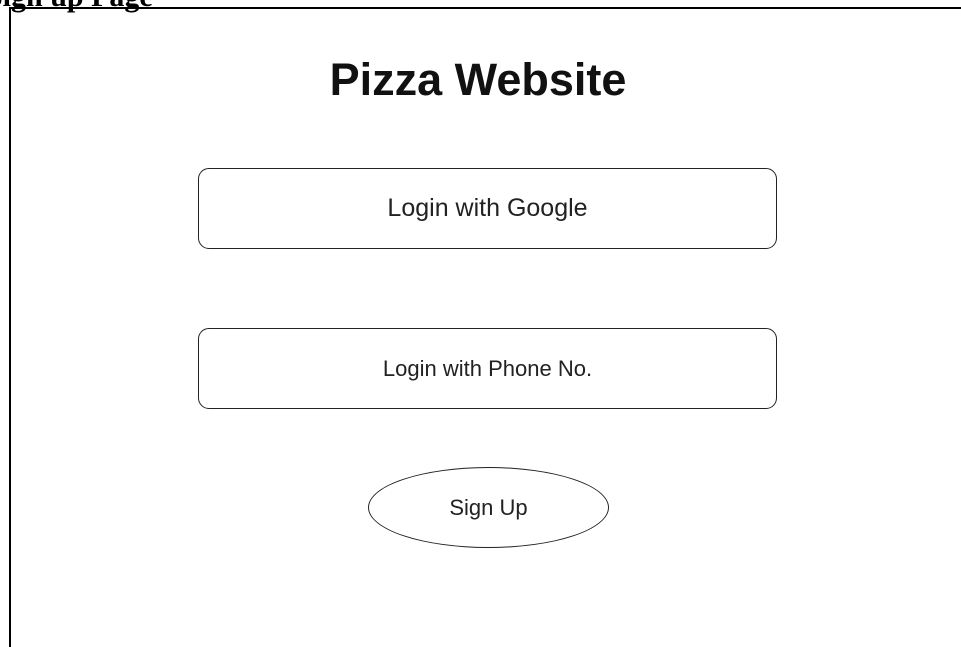 This screenshot has height=647, width=961. I want to click on site-title: Pizza Website, so click(478, 79).